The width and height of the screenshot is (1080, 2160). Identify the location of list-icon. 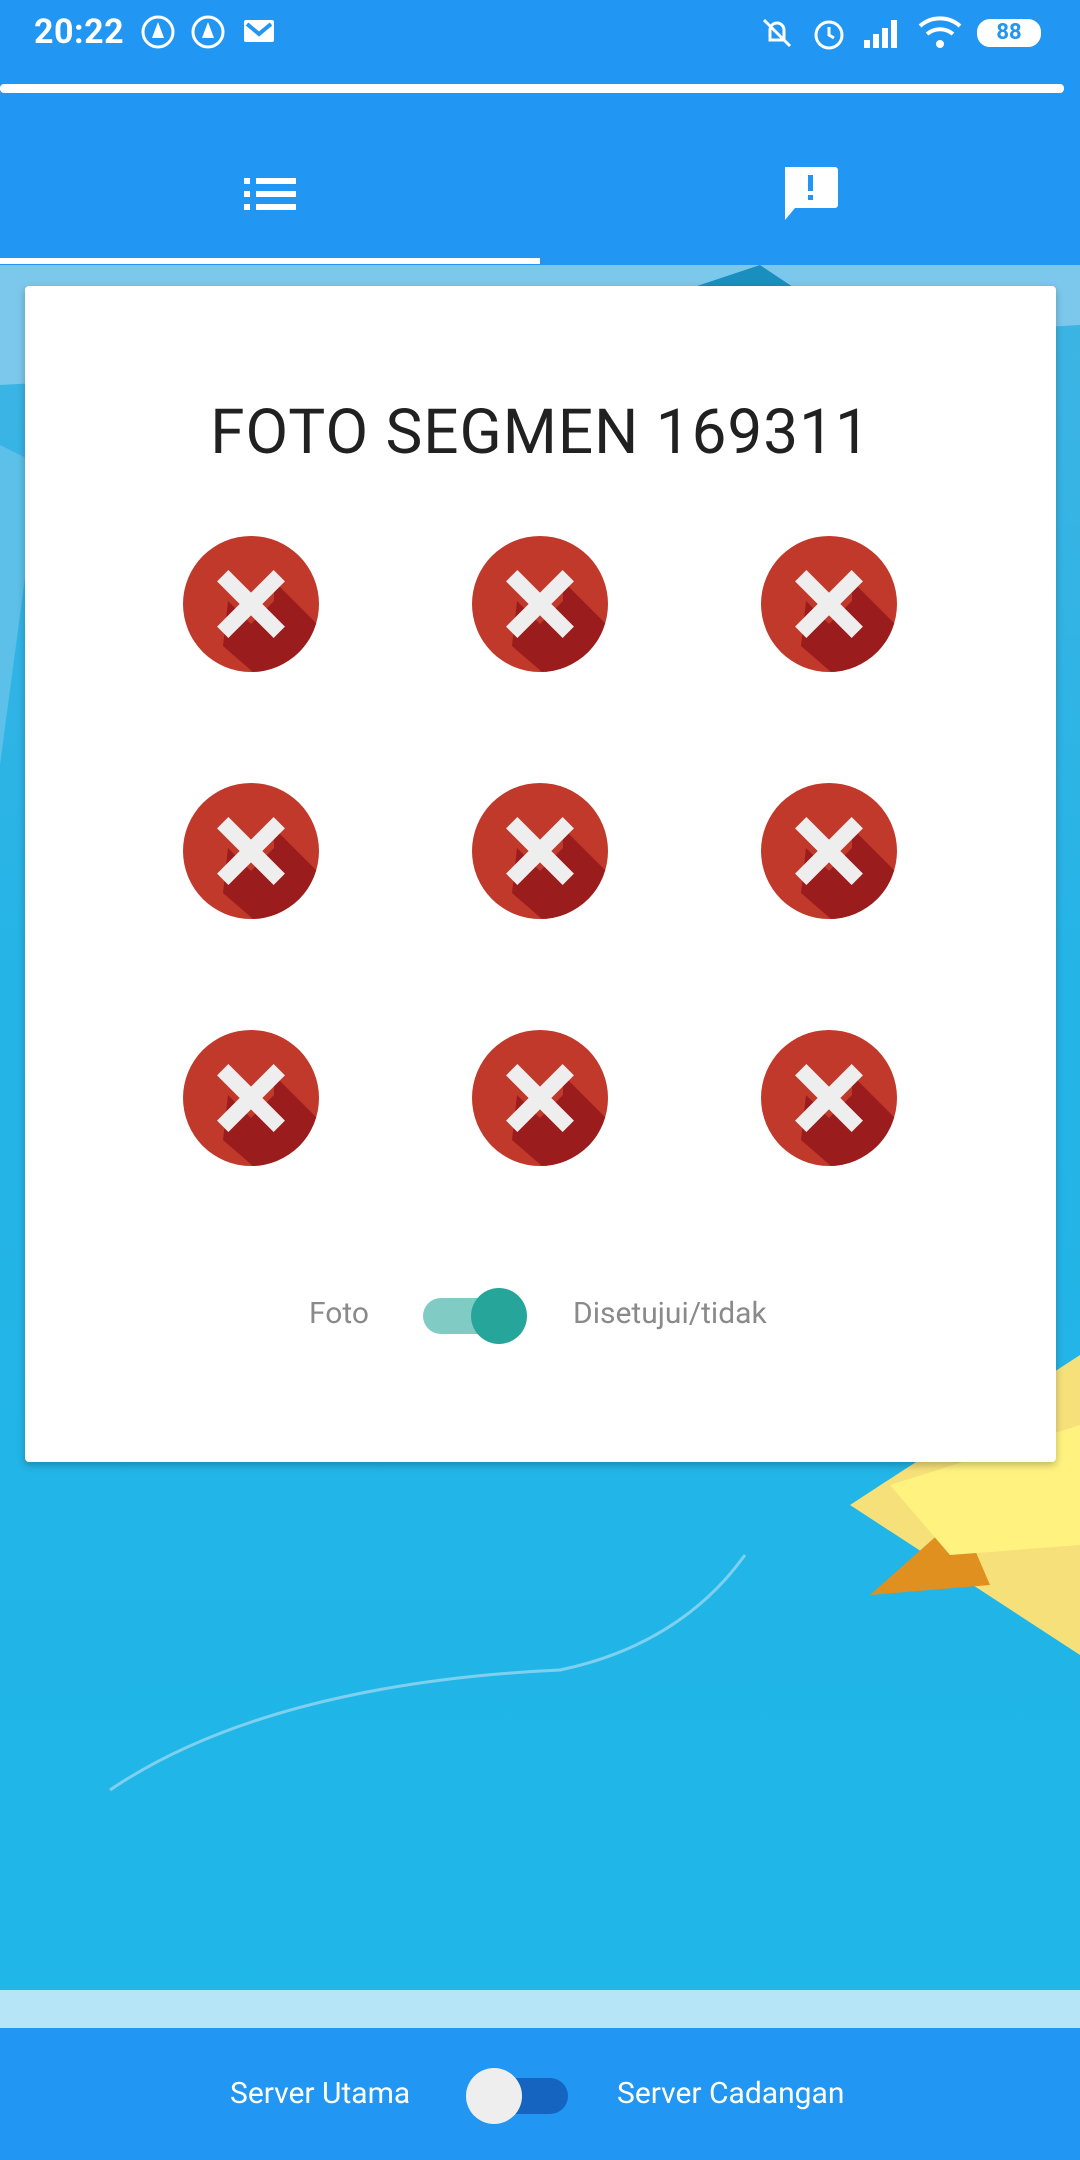
(270, 196).